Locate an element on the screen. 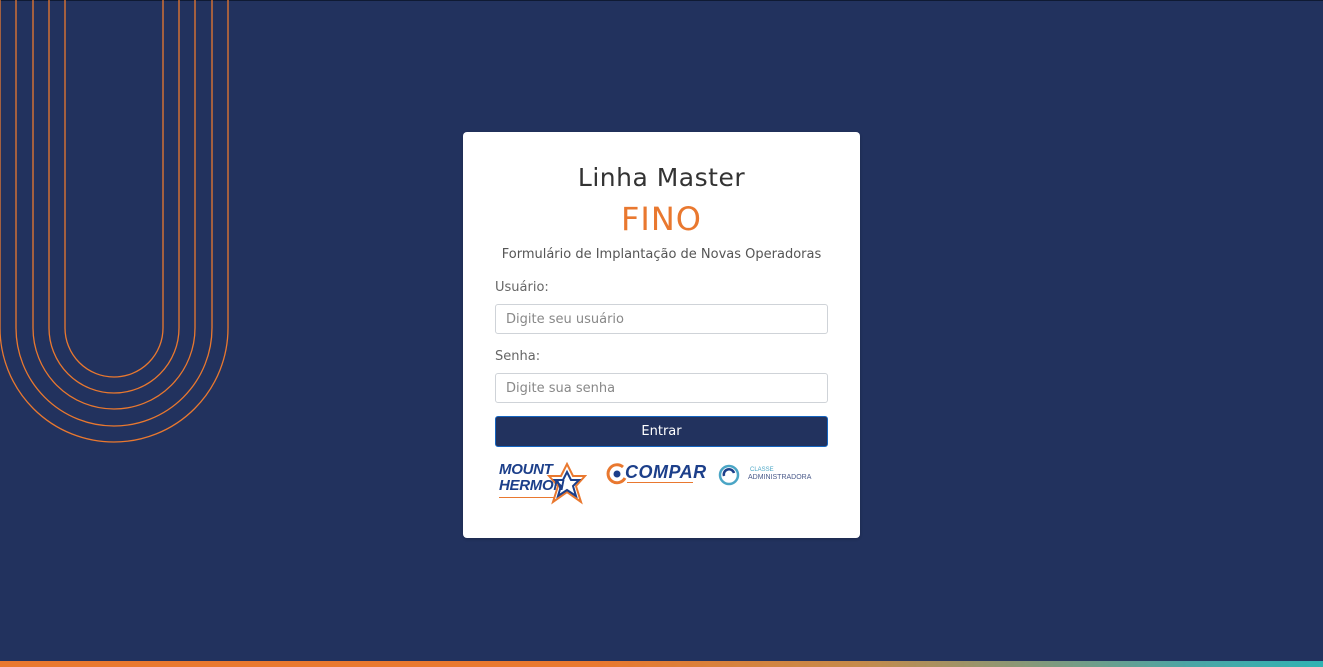 This screenshot has height=667, width=1323. compar-underline is located at coordinates (660, 482).